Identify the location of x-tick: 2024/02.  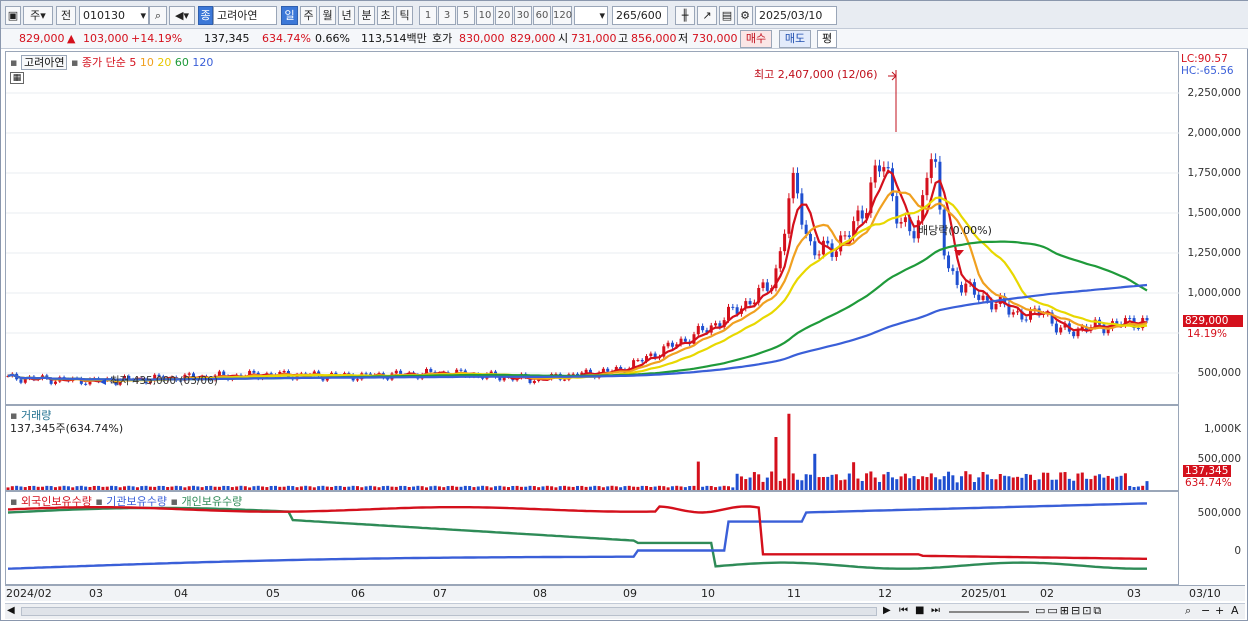
(29, 593).